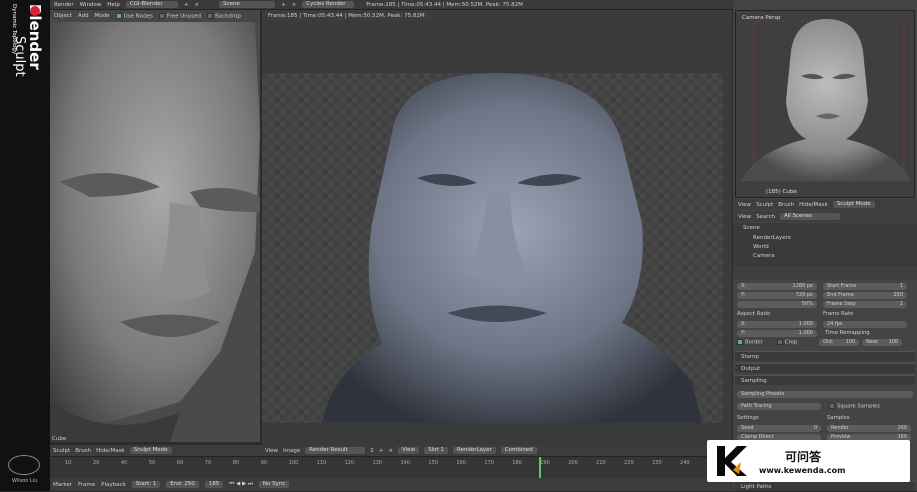 The width and height of the screenshot is (917, 492). What do you see at coordinates (321, 463) in the screenshot?
I see `timeline-tick-label: 110` at bounding box center [321, 463].